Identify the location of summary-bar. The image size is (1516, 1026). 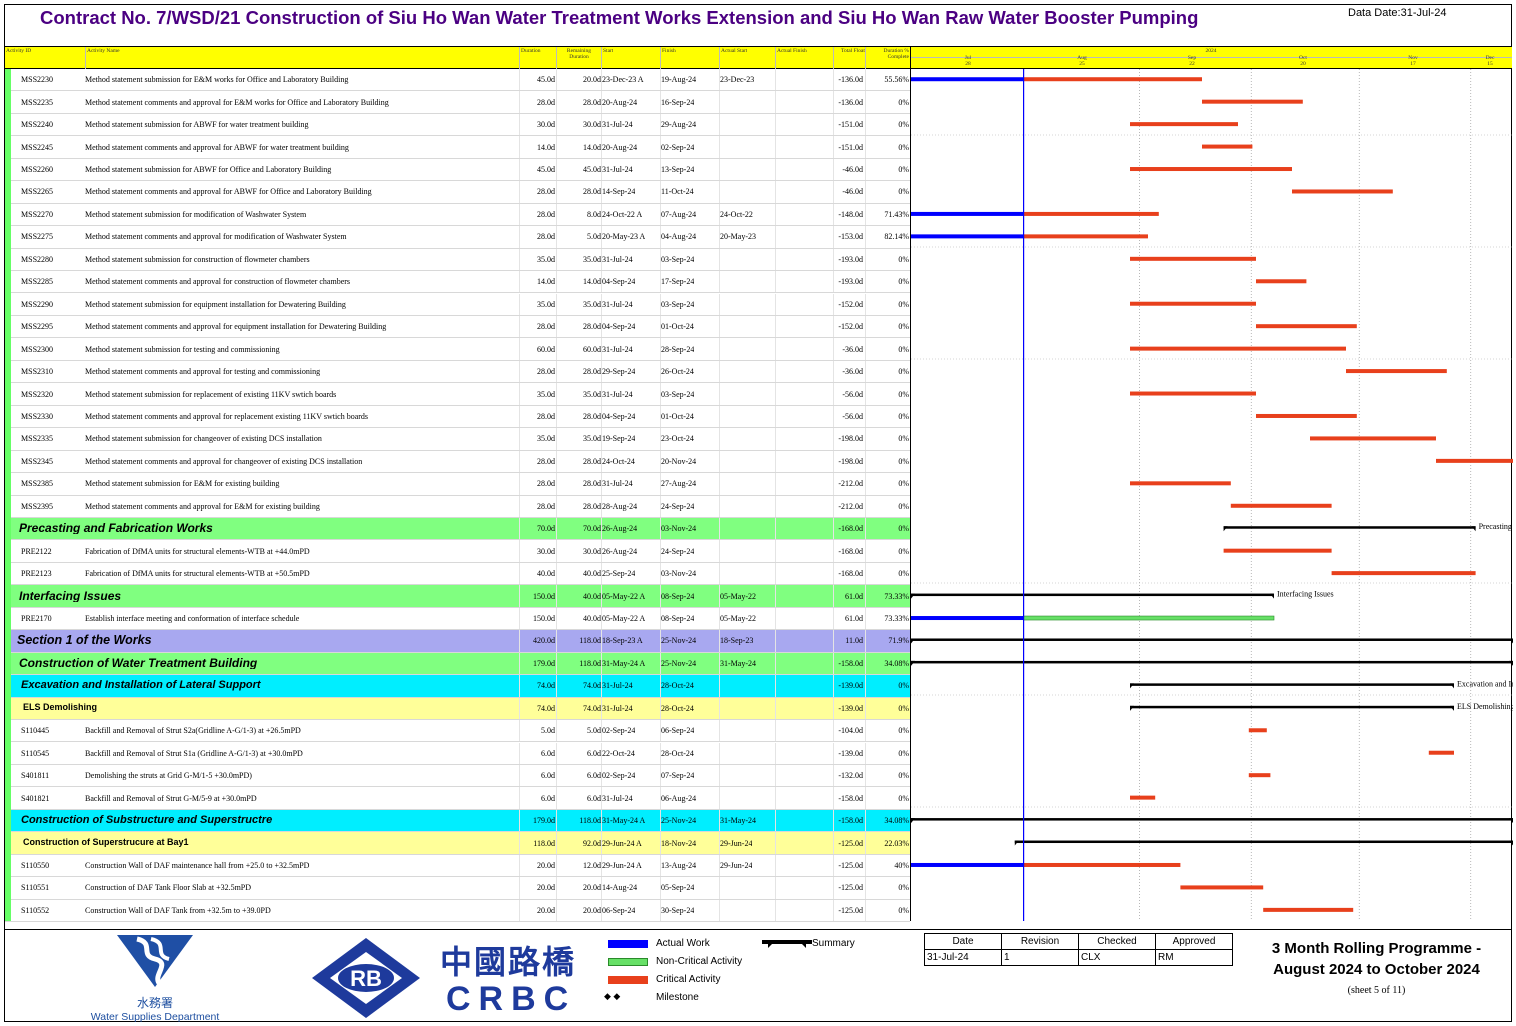
(1263, 842).